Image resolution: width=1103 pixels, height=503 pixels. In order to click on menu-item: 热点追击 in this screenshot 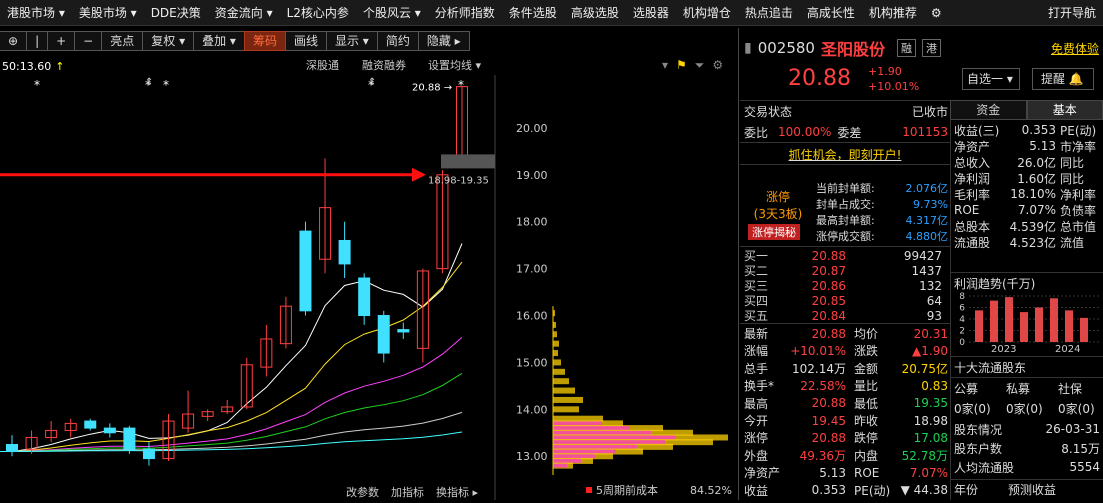, I will do `click(769, 12)`.